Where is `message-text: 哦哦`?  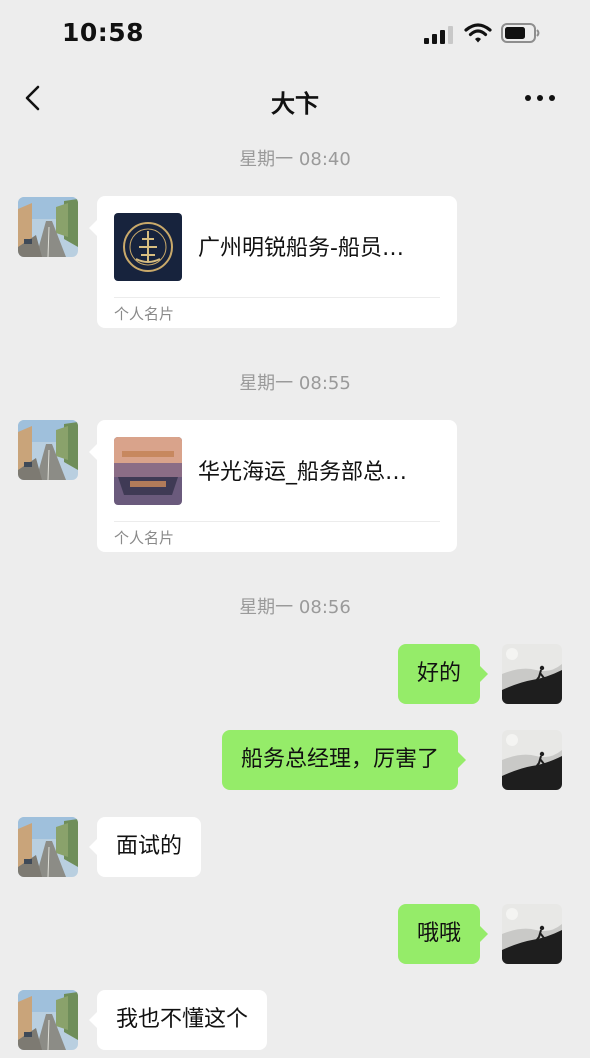
message-text: 哦哦 is located at coordinates (439, 933).